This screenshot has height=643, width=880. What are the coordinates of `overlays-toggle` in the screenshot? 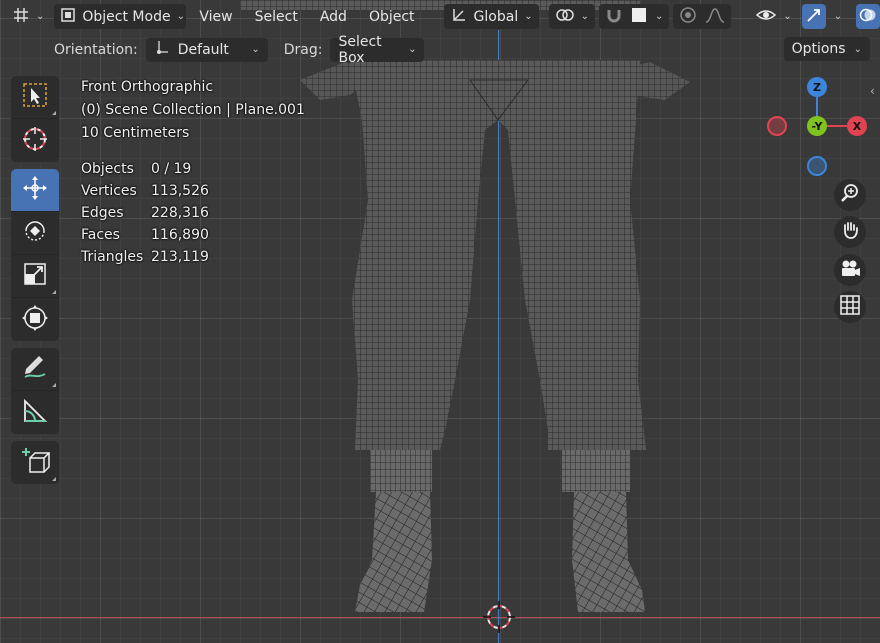 It's located at (868, 16).